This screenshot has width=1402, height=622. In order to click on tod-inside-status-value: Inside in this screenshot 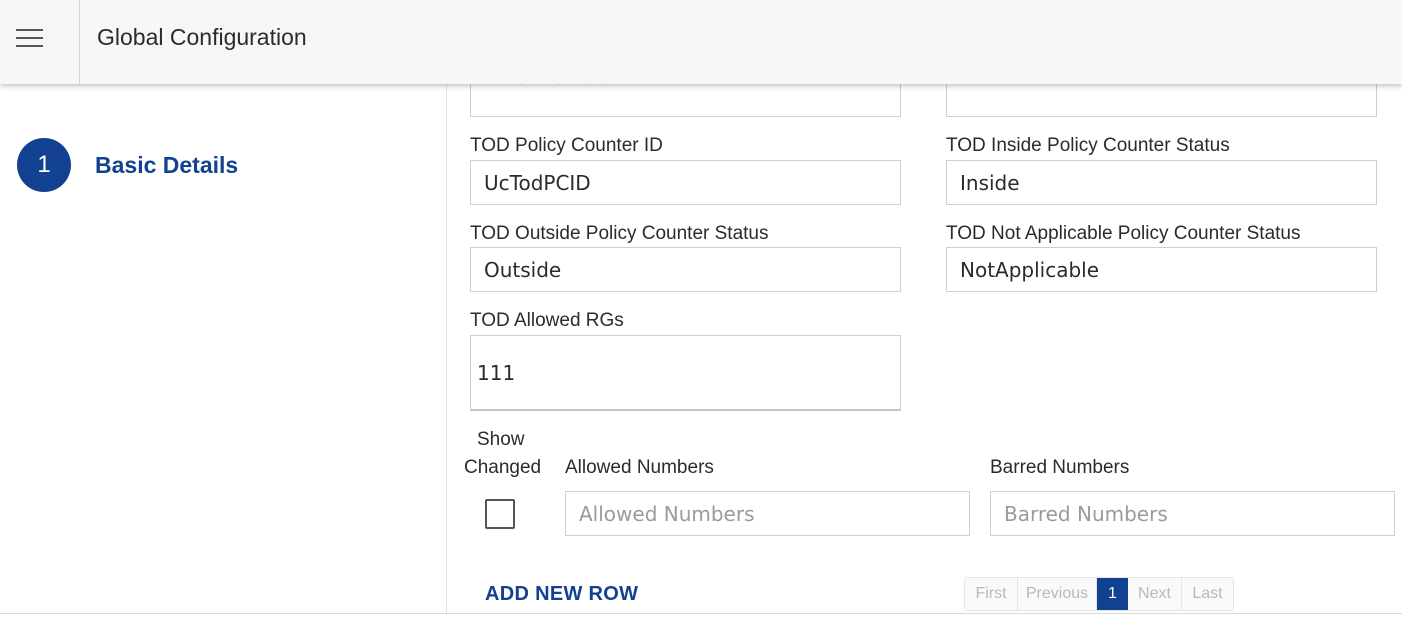, I will do `click(990, 182)`.